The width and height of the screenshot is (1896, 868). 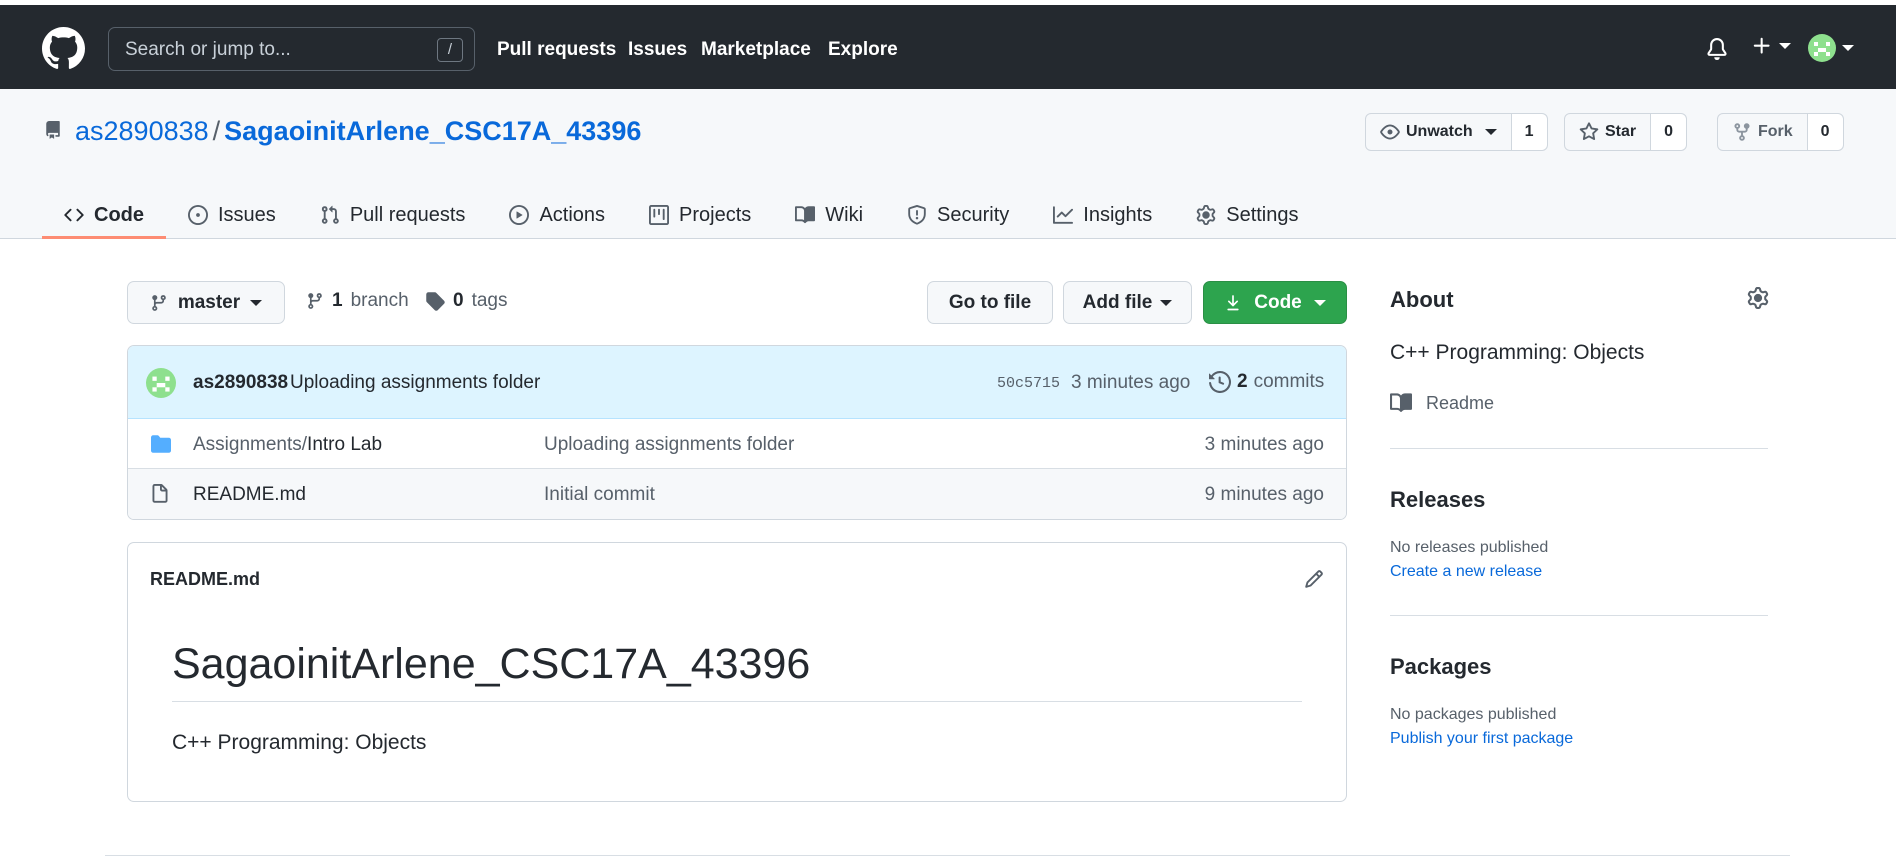 I want to click on create-new-menu, so click(x=1771, y=46).